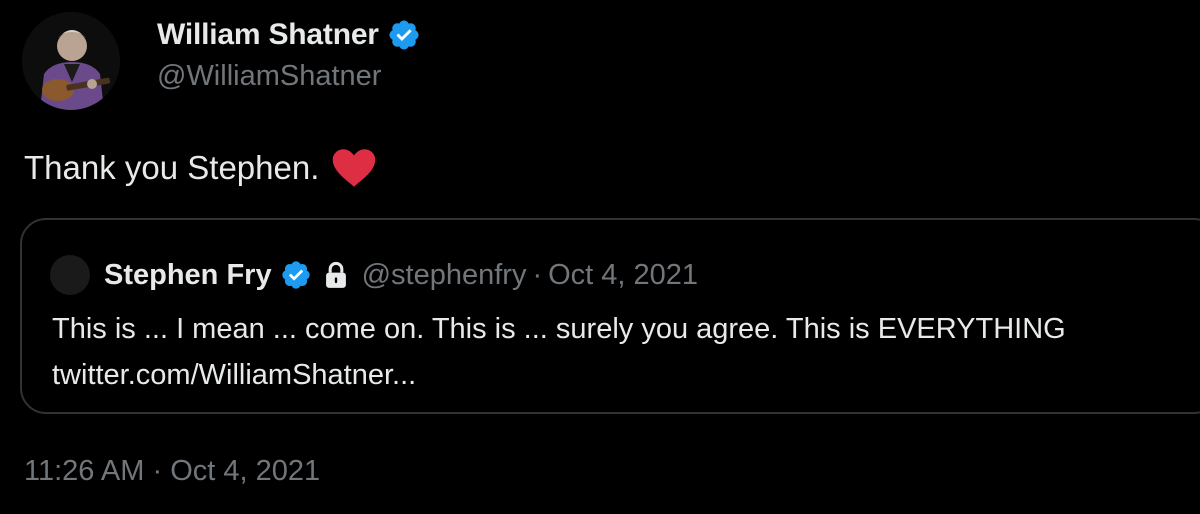  Describe the element at coordinates (84, 471) in the screenshot. I see `tweet-time: 11:26 AM` at that location.